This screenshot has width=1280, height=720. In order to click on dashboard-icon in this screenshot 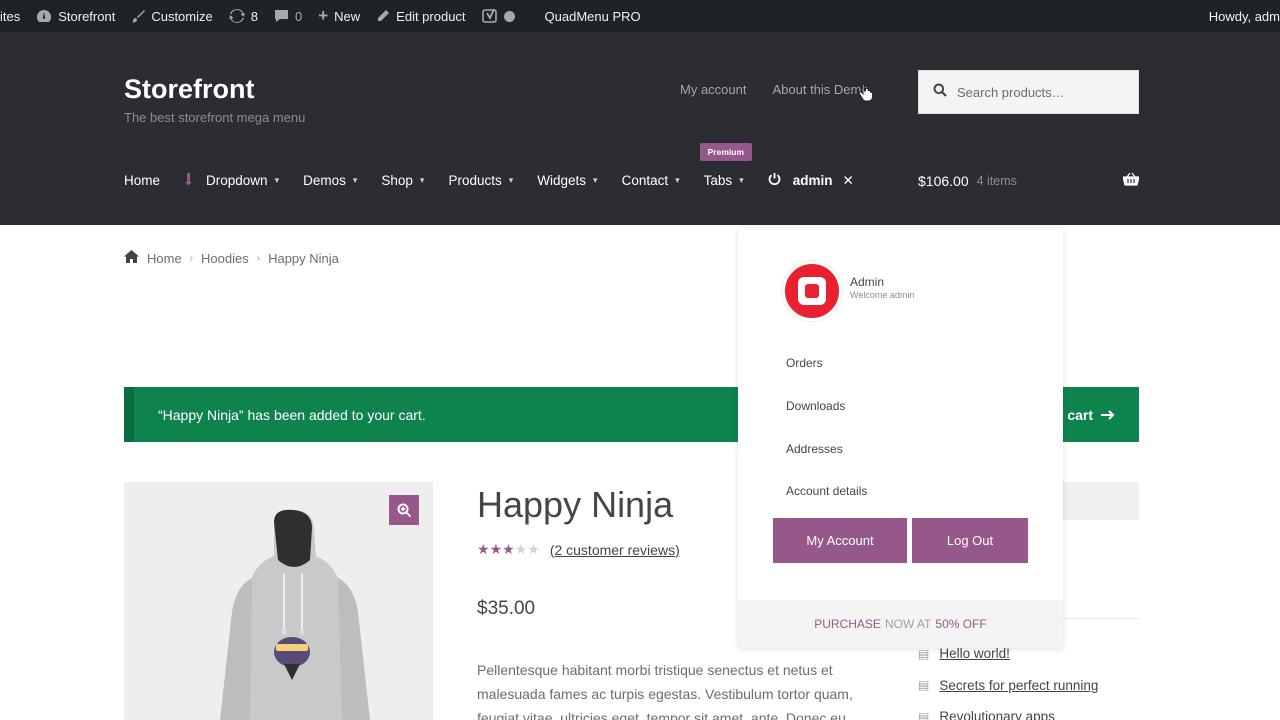, I will do `click(44, 16)`.